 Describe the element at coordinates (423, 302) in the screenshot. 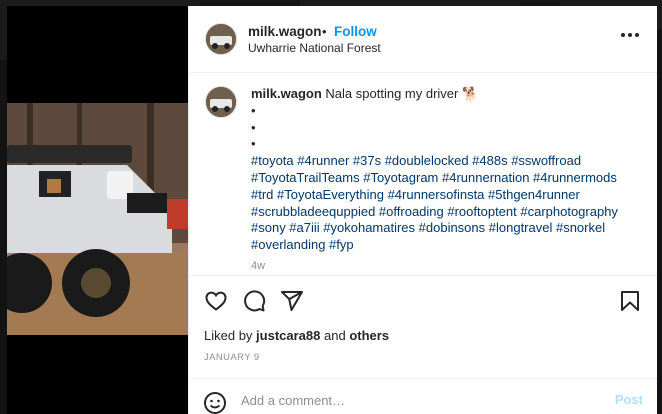

I see `action-bar` at that location.